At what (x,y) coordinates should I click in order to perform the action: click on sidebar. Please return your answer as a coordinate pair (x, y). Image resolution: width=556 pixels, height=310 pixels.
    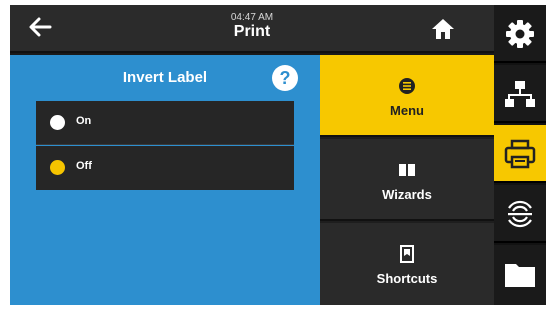
    Looking at the image, I should click on (520, 155).